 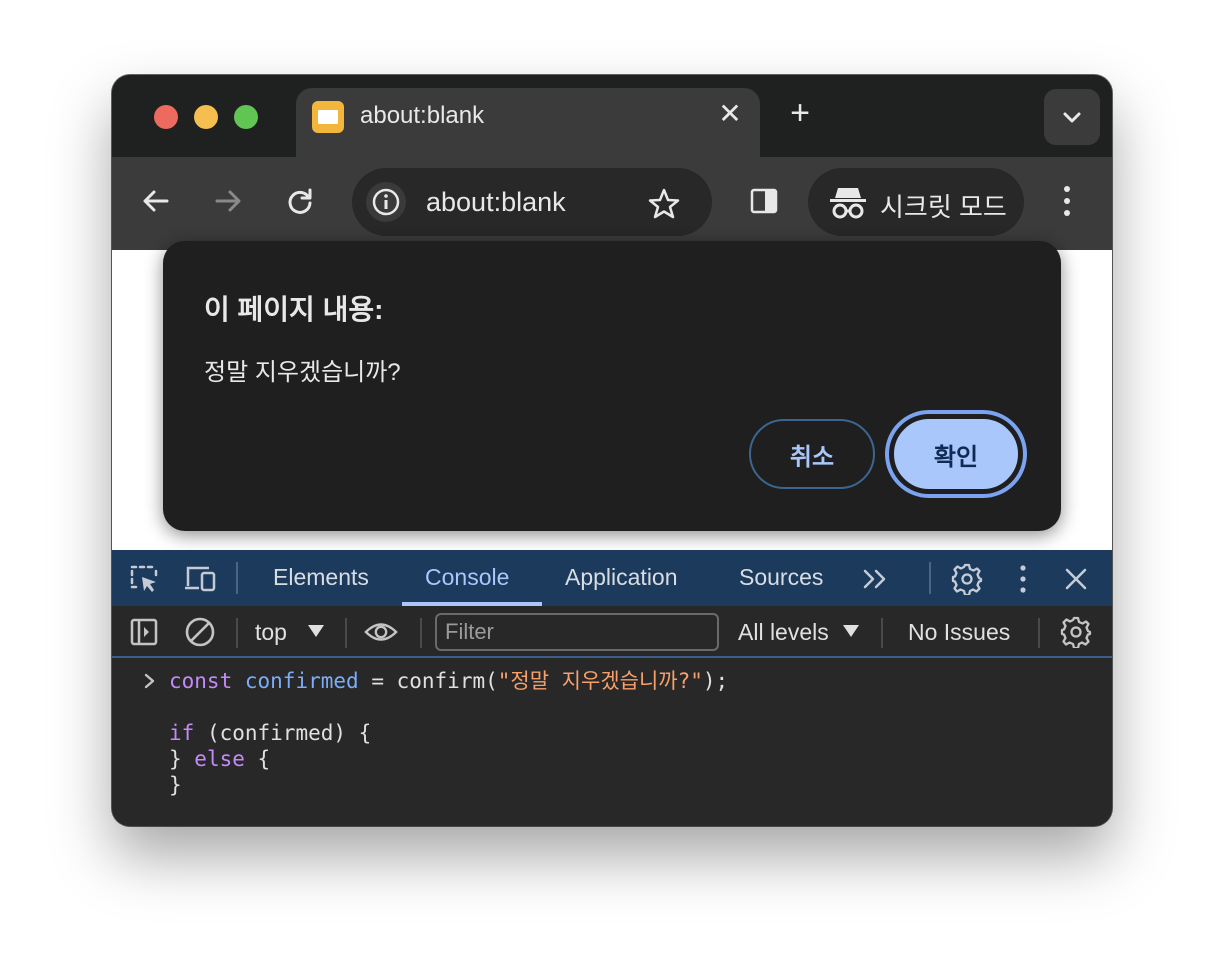 I want to click on back-button, so click(x=156, y=201).